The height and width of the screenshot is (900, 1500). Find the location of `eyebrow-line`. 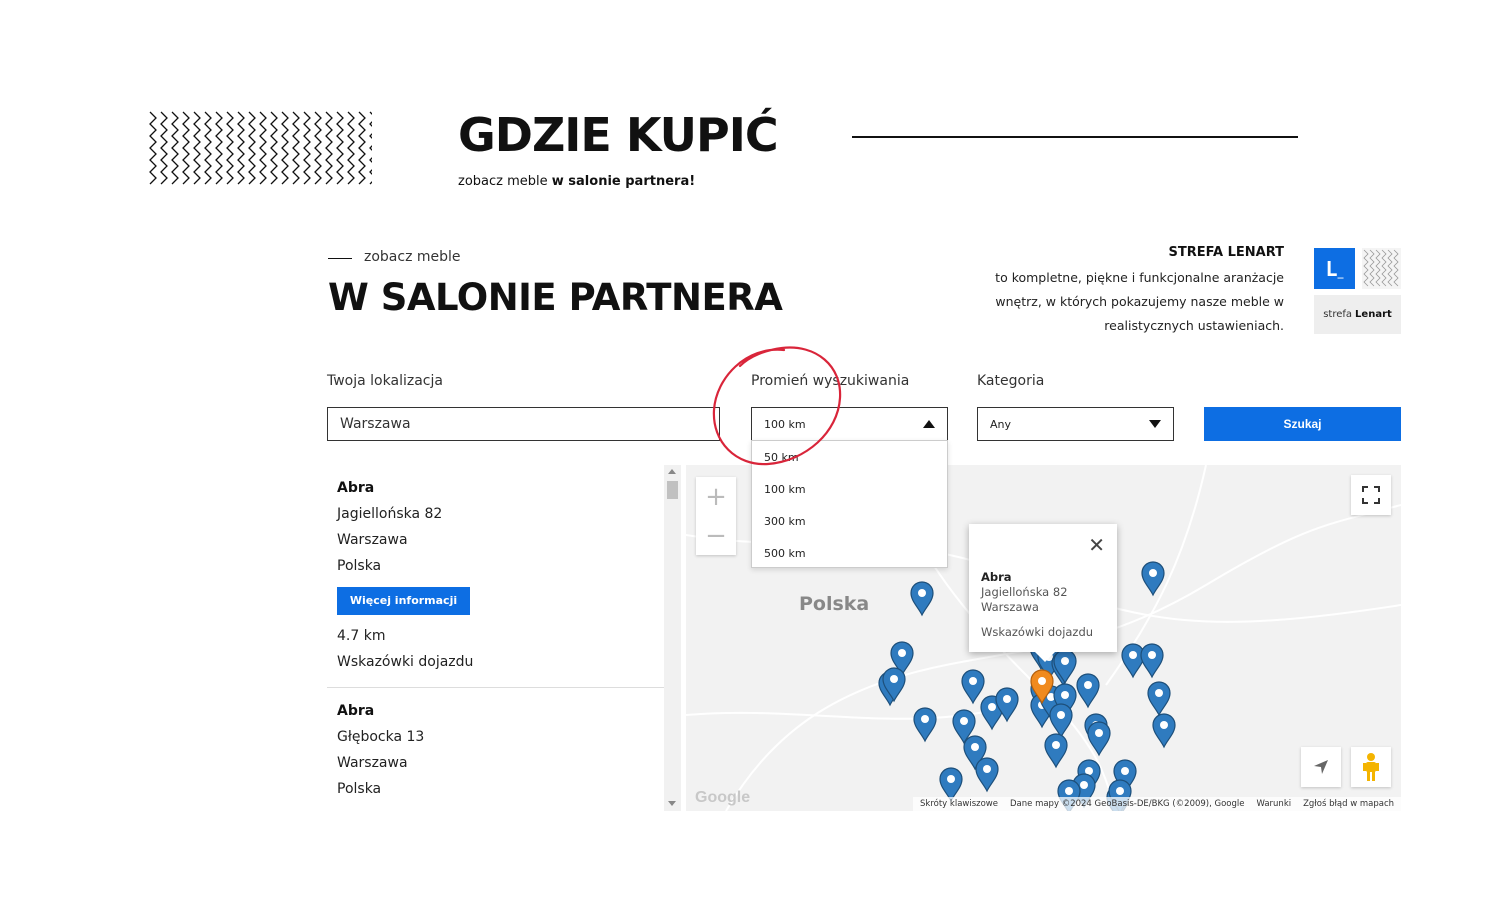

eyebrow-line is located at coordinates (340, 258).